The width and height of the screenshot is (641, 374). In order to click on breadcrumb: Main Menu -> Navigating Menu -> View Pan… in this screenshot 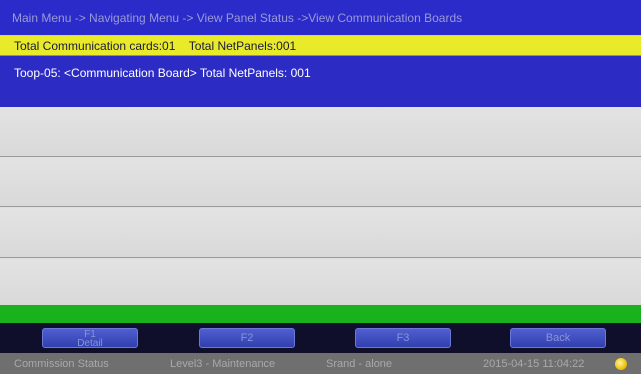, I will do `click(320, 17)`.